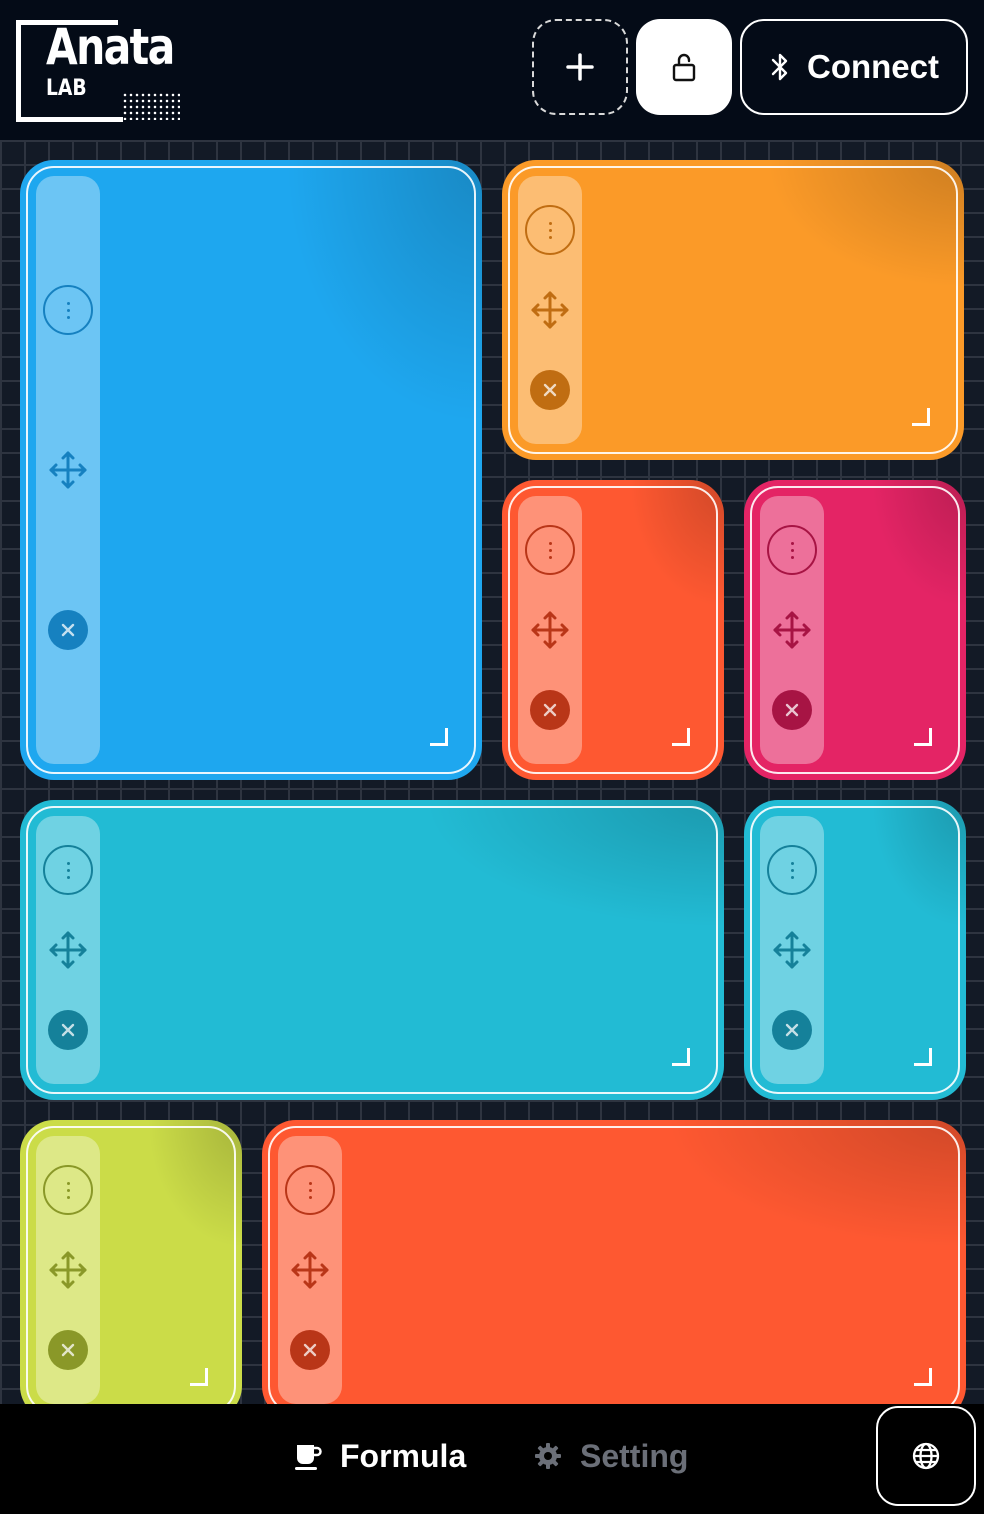 The height and width of the screenshot is (1514, 984). What do you see at coordinates (733, 310) in the screenshot?
I see `tile-orange` at bounding box center [733, 310].